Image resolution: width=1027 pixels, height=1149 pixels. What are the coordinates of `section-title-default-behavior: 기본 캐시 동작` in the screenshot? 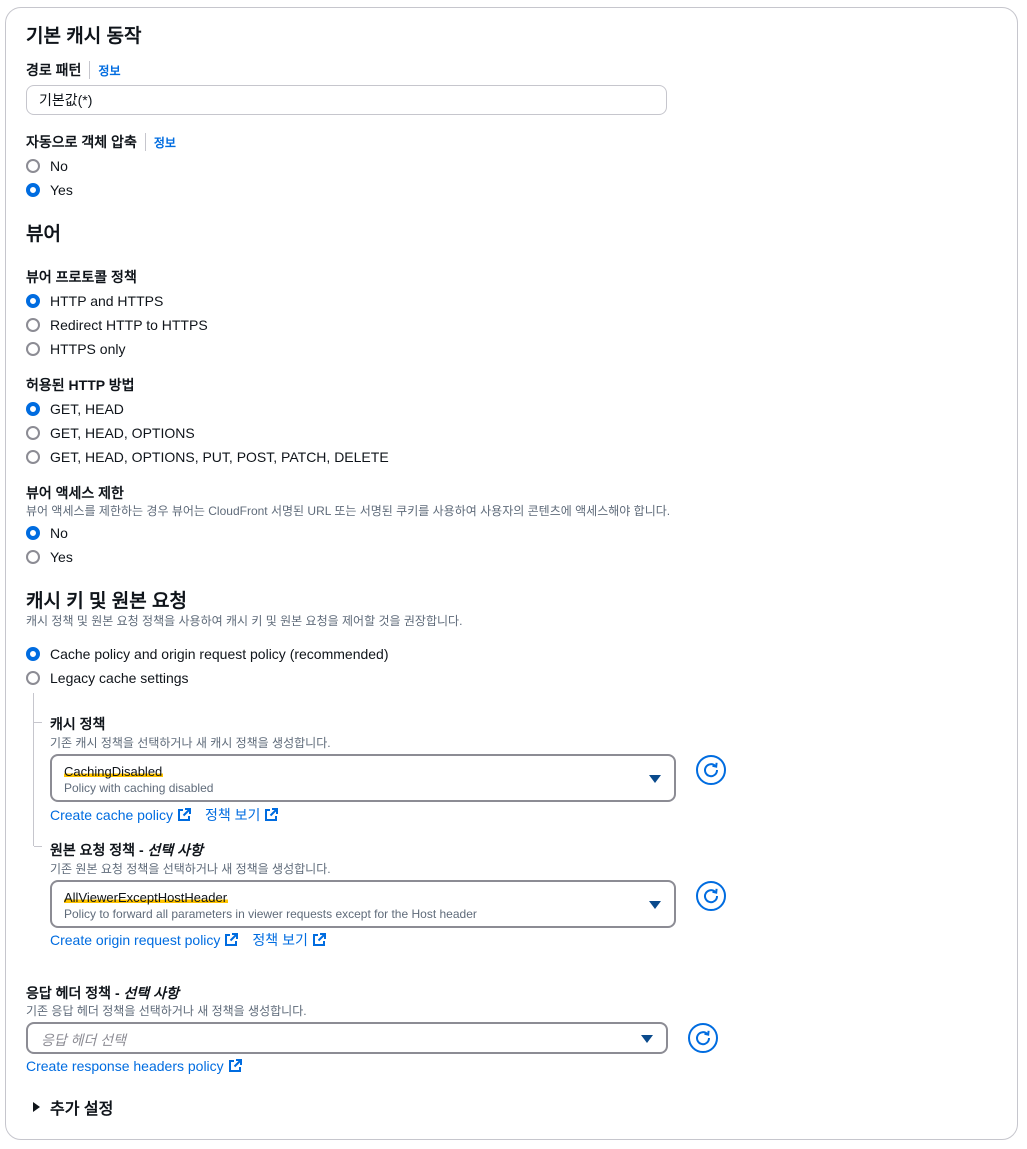 It's located at (84, 36).